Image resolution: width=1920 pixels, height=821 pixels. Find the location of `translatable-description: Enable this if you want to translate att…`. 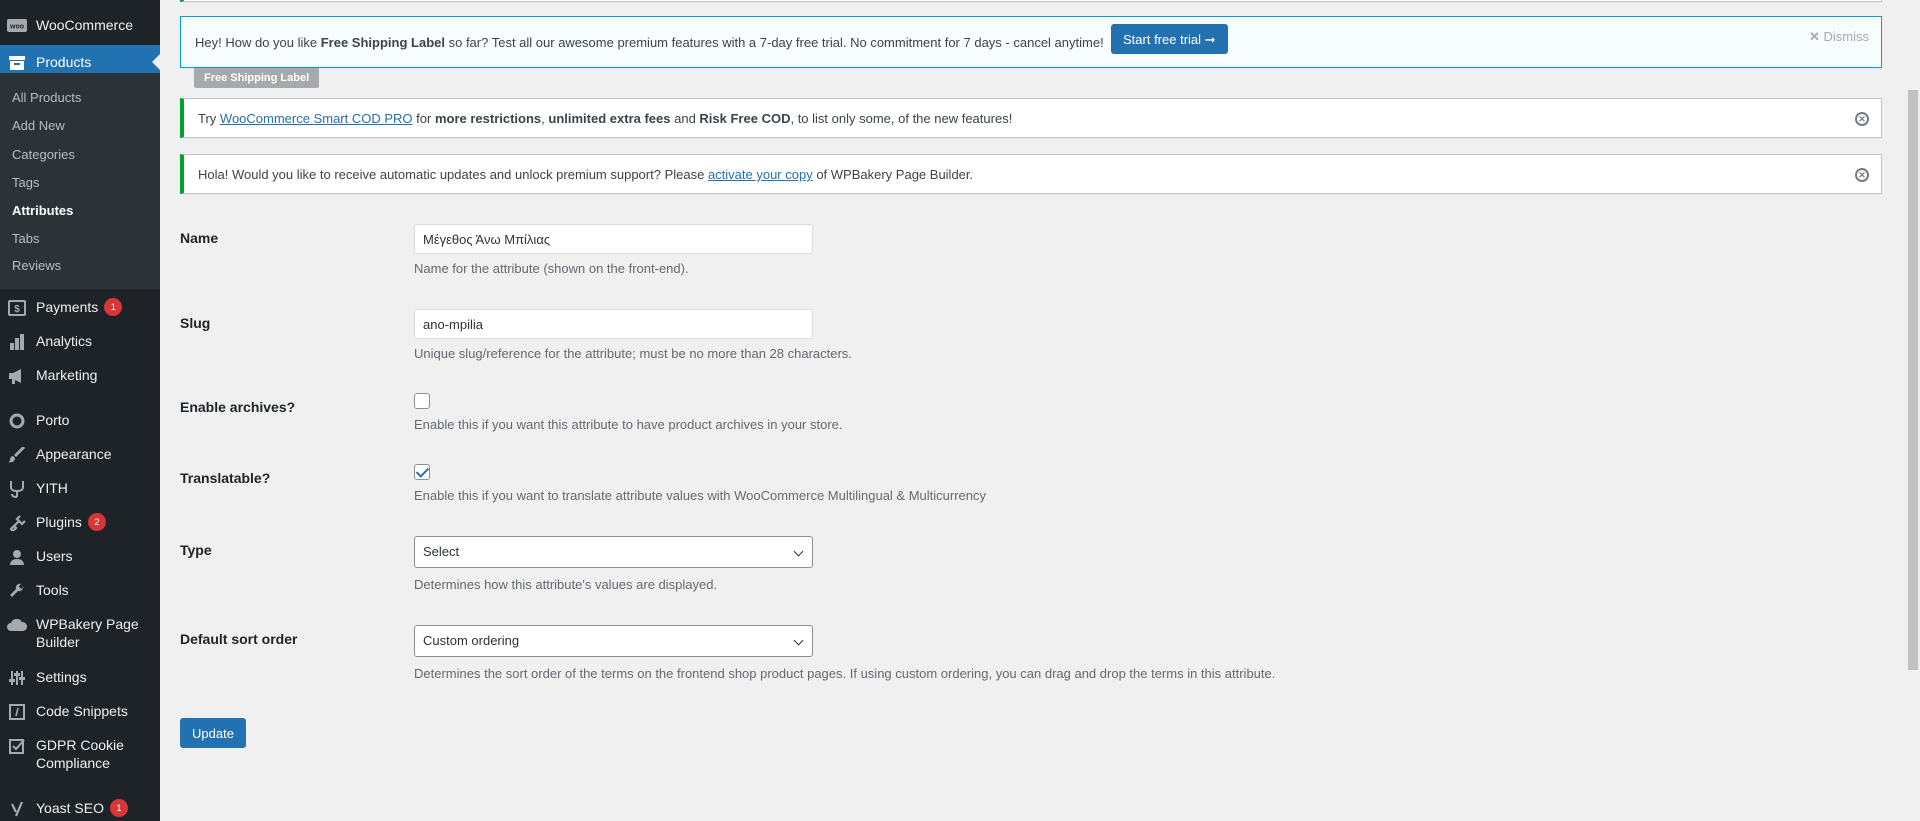

translatable-description: Enable this if you want to translate att… is located at coordinates (700, 495).